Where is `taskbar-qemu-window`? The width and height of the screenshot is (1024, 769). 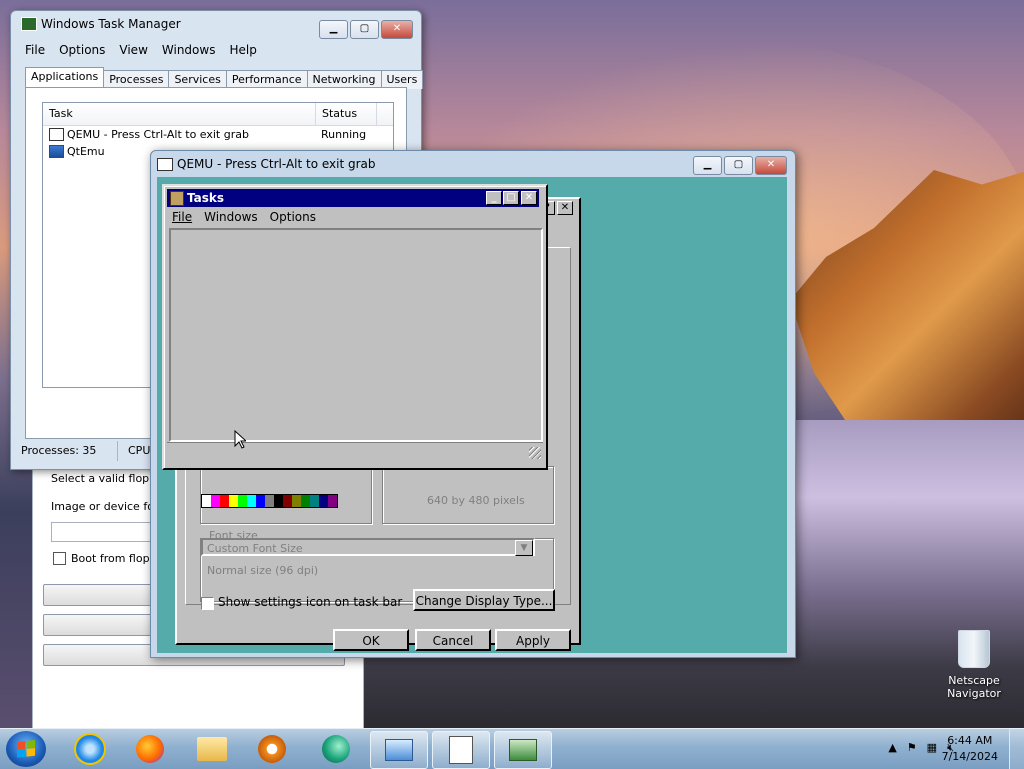 taskbar-qemu-window is located at coordinates (399, 750).